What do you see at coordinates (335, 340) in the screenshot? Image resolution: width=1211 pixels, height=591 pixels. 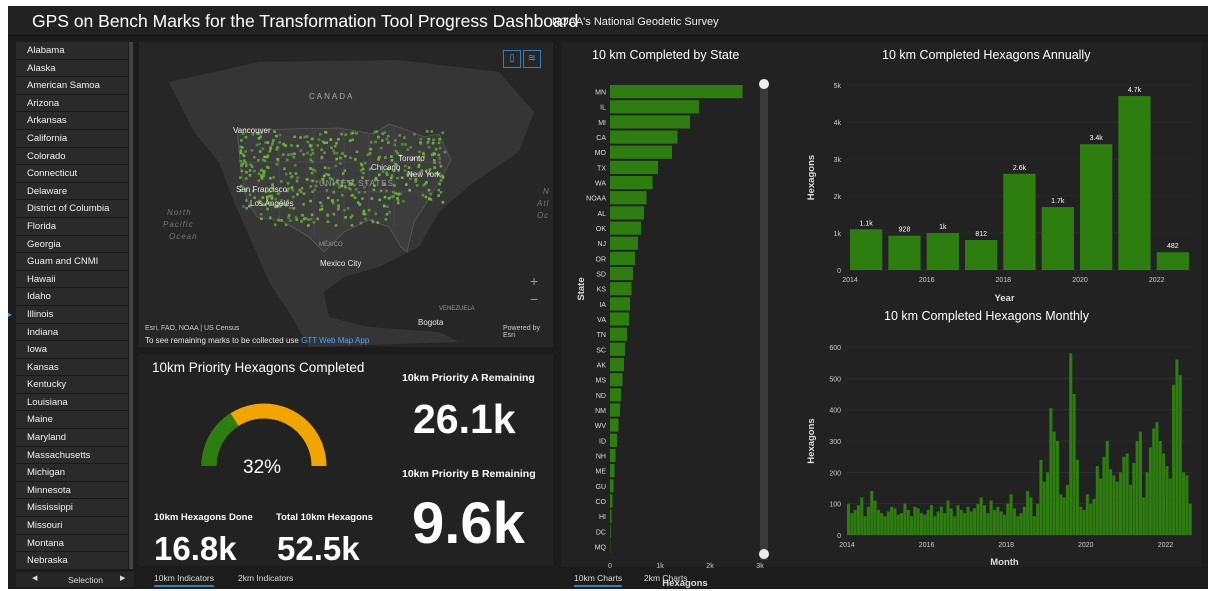 I see `gtt-web-map-link: GTT Web Map App` at bounding box center [335, 340].